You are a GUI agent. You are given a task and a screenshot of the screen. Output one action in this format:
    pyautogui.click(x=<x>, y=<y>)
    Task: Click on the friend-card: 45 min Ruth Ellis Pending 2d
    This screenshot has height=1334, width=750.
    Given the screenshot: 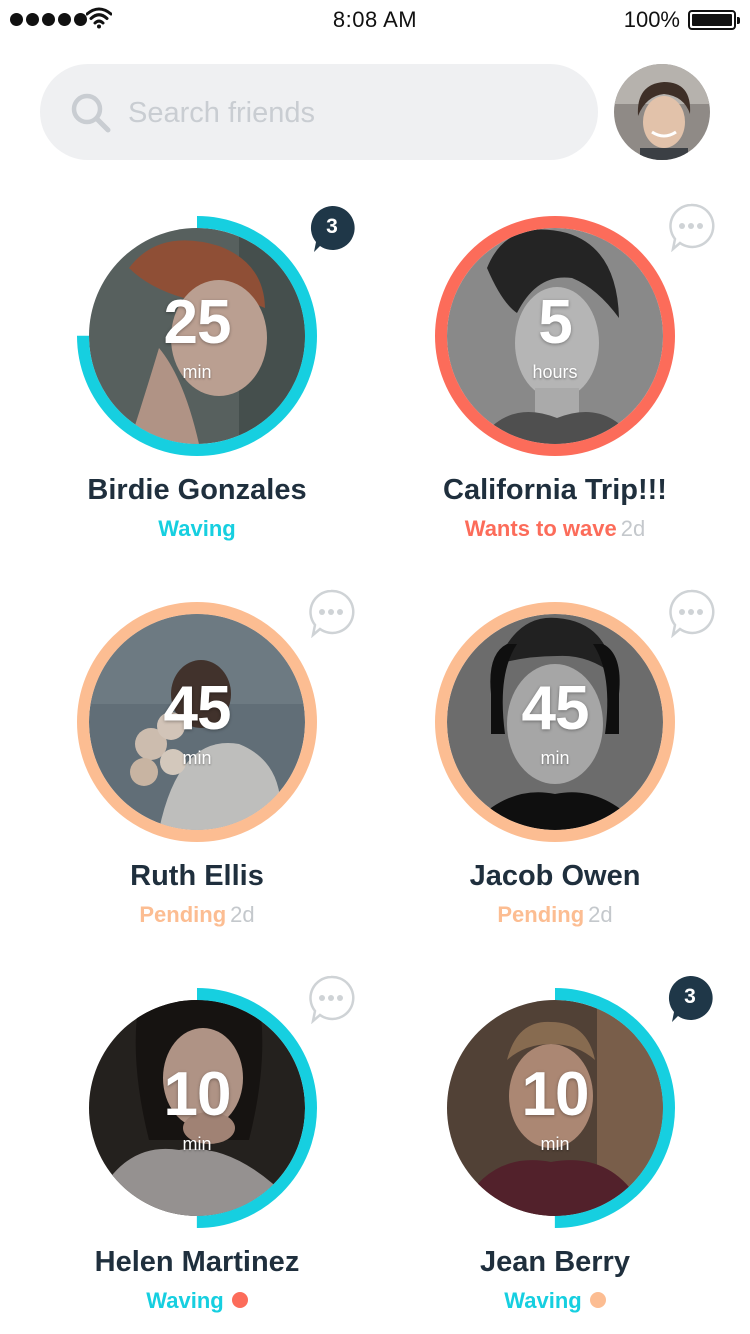 What is the action you would take?
    pyautogui.click(x=239, y=765)
    